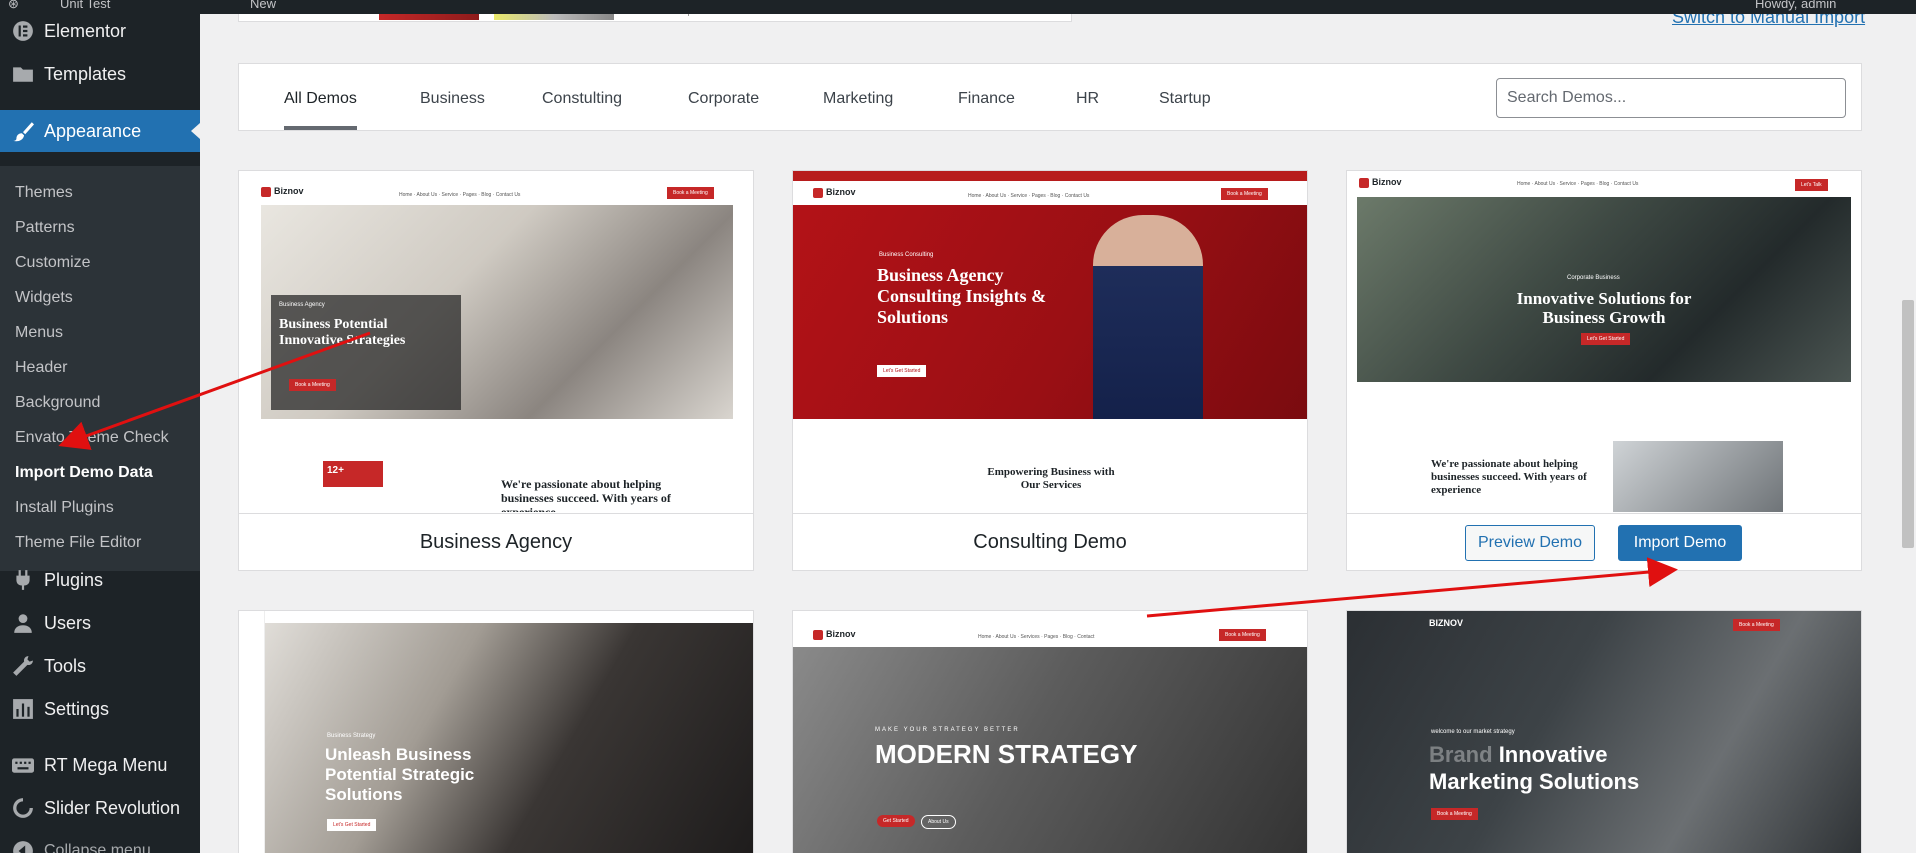  I want to click on sidebar-item-label: Users, so click(68, 622).